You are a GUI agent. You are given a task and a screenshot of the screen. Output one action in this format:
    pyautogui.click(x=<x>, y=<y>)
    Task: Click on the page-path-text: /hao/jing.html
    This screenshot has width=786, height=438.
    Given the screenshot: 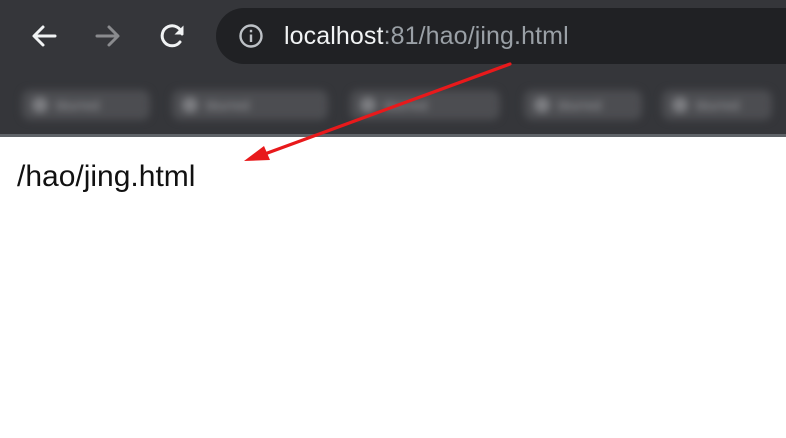 What is the action you would take?
    pyautogui.click(x=106, y=176)
    